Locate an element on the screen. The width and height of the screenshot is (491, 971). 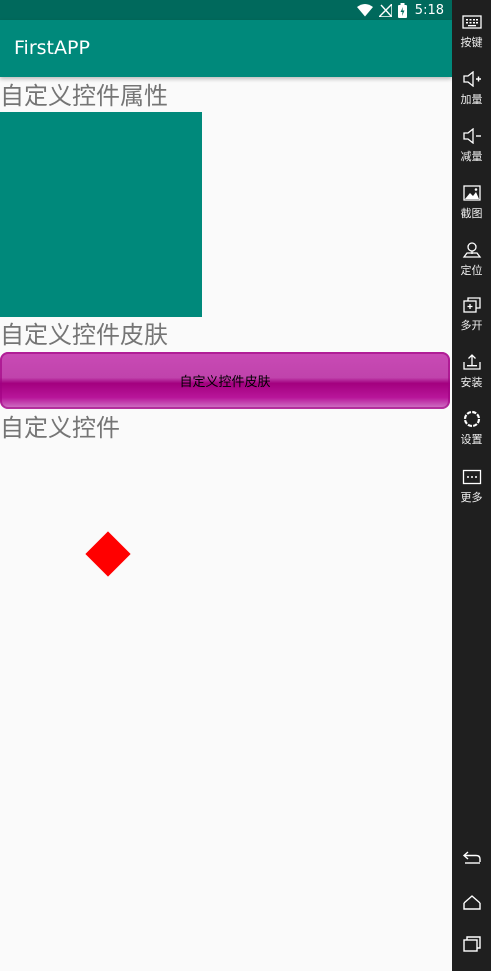
tool-settings: 设置 is located at coordinates (471, 428).